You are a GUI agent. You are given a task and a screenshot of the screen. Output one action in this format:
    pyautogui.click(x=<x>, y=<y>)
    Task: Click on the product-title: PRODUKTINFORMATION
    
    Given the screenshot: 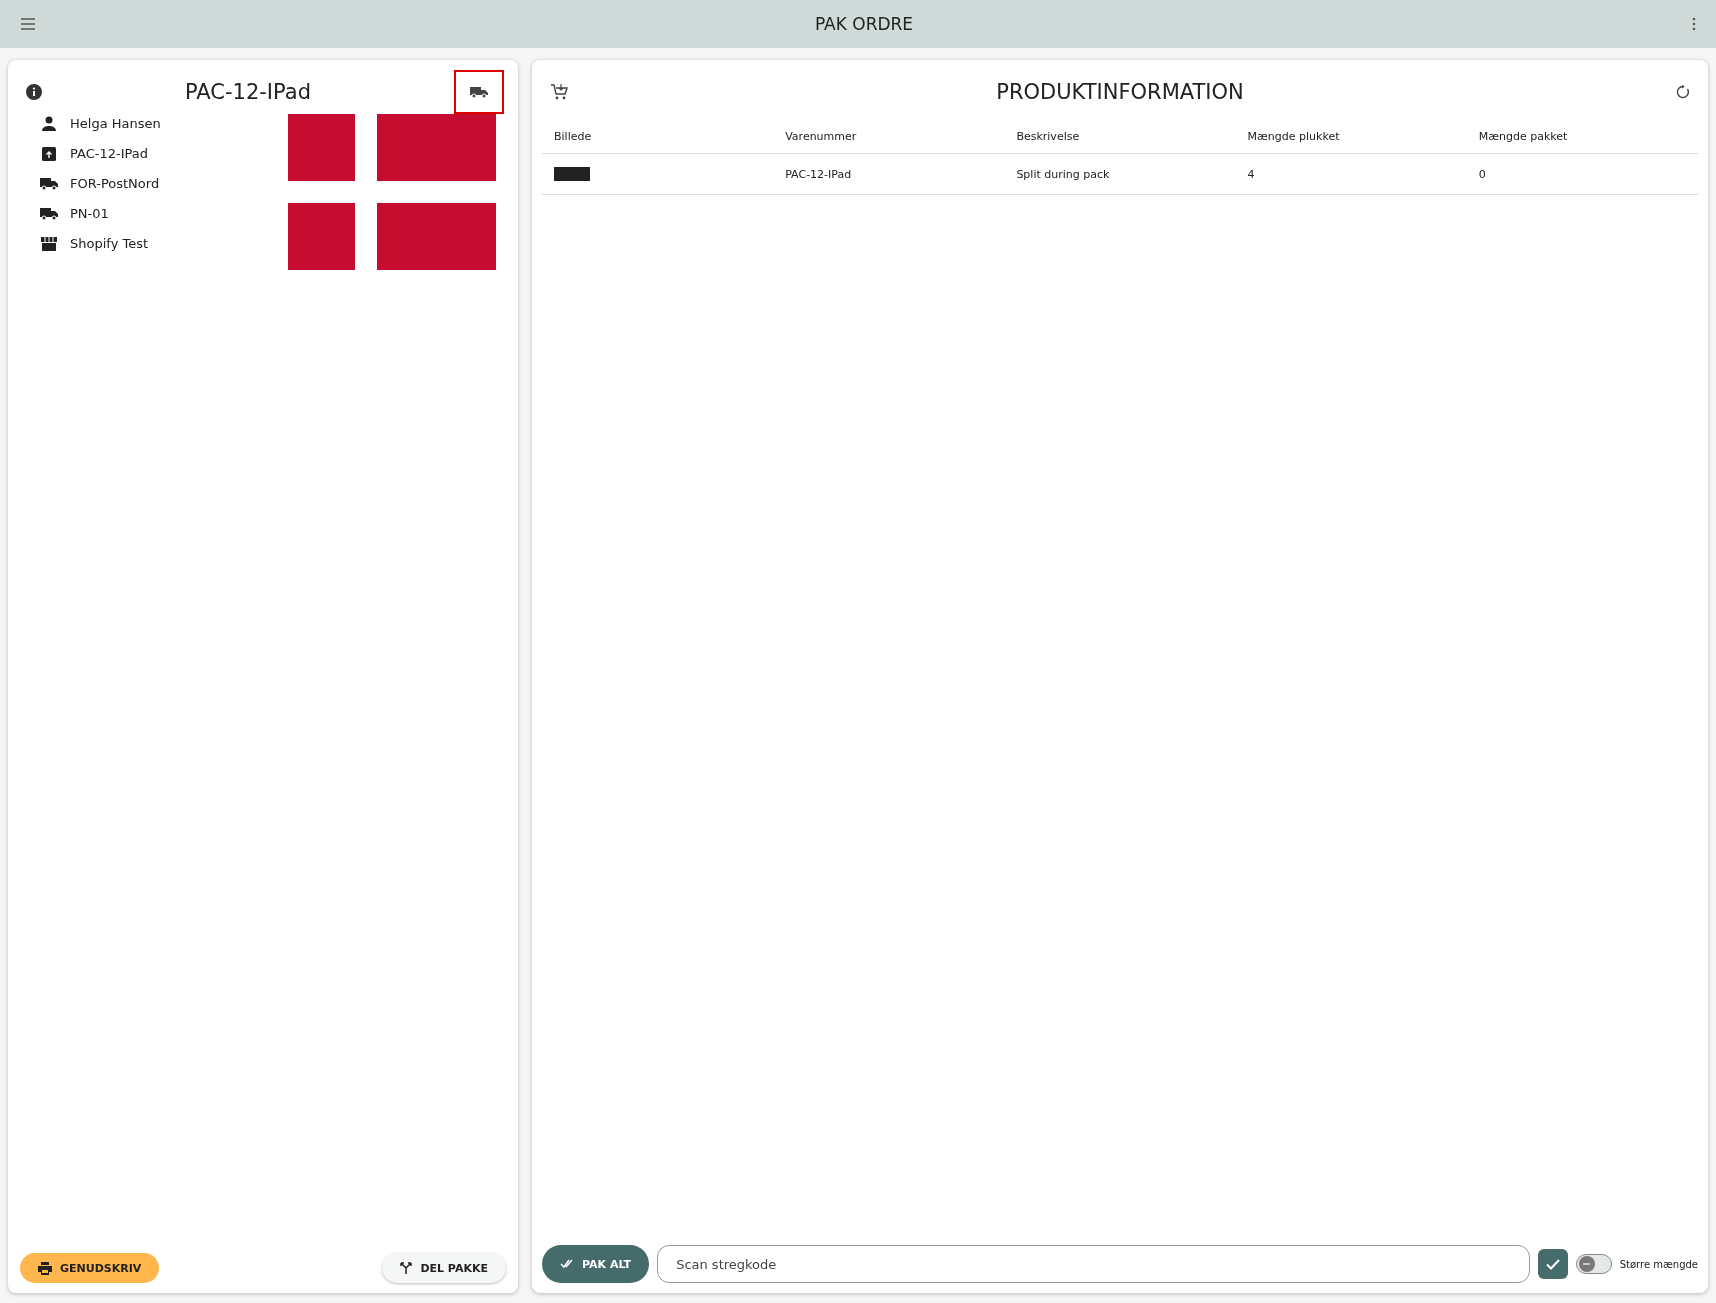 What is the action you would take?
    pyautogui.click(x=1120, y=92)
    